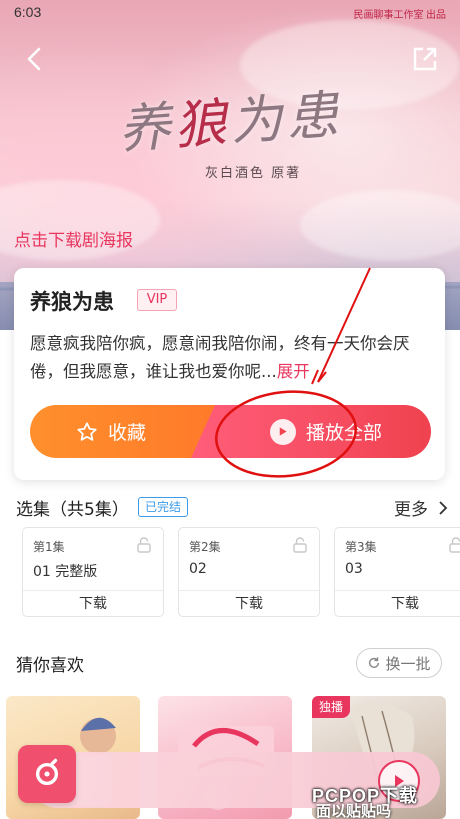  I want to click on episode-number: 第2集, so click(205, 547).